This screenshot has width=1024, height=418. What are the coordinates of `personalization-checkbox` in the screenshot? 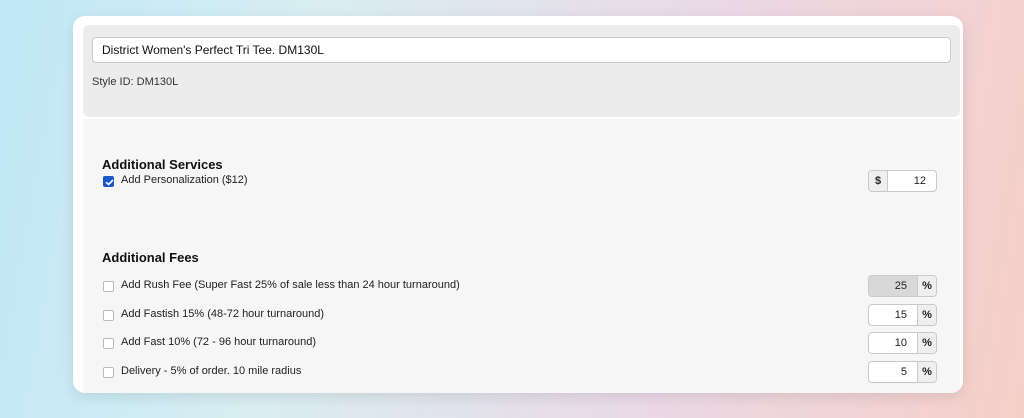 It's located at (108, 181).